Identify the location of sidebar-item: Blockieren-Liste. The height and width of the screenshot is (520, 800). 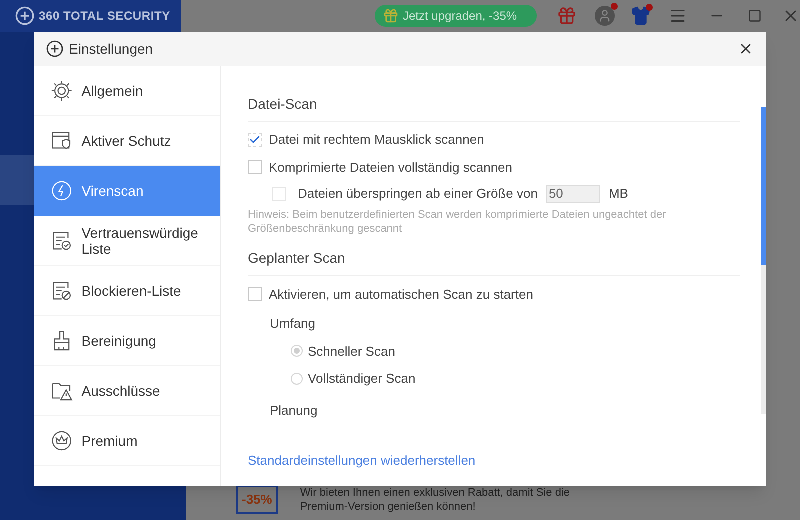
(127, 291).